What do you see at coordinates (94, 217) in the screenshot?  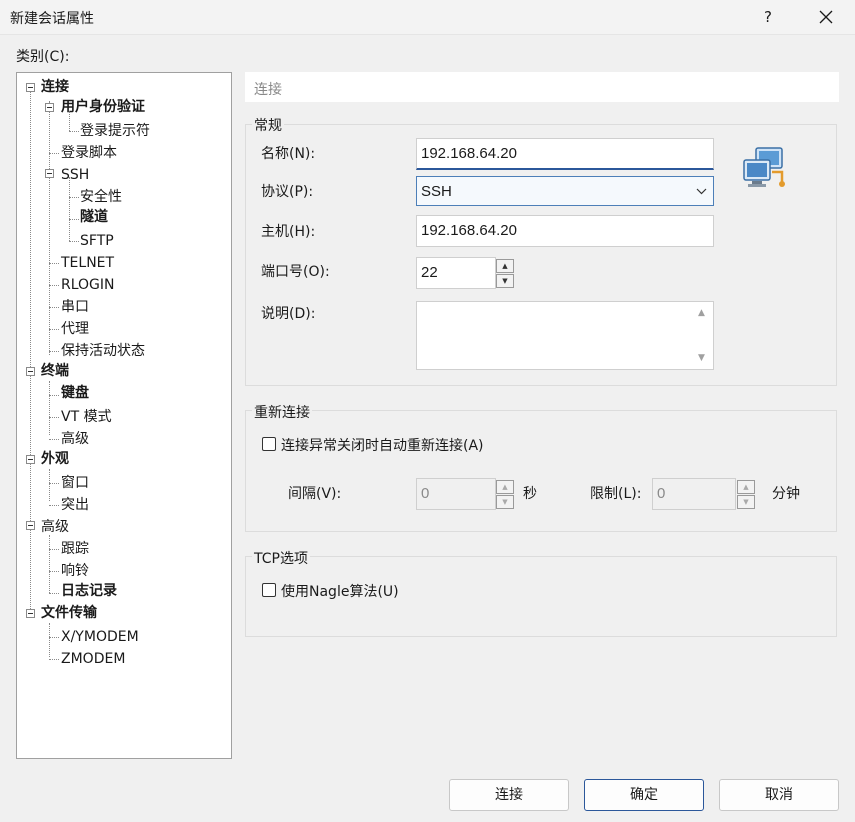 I see `tree-item-tunnel: 隧道` at bounding box center [94, 217].